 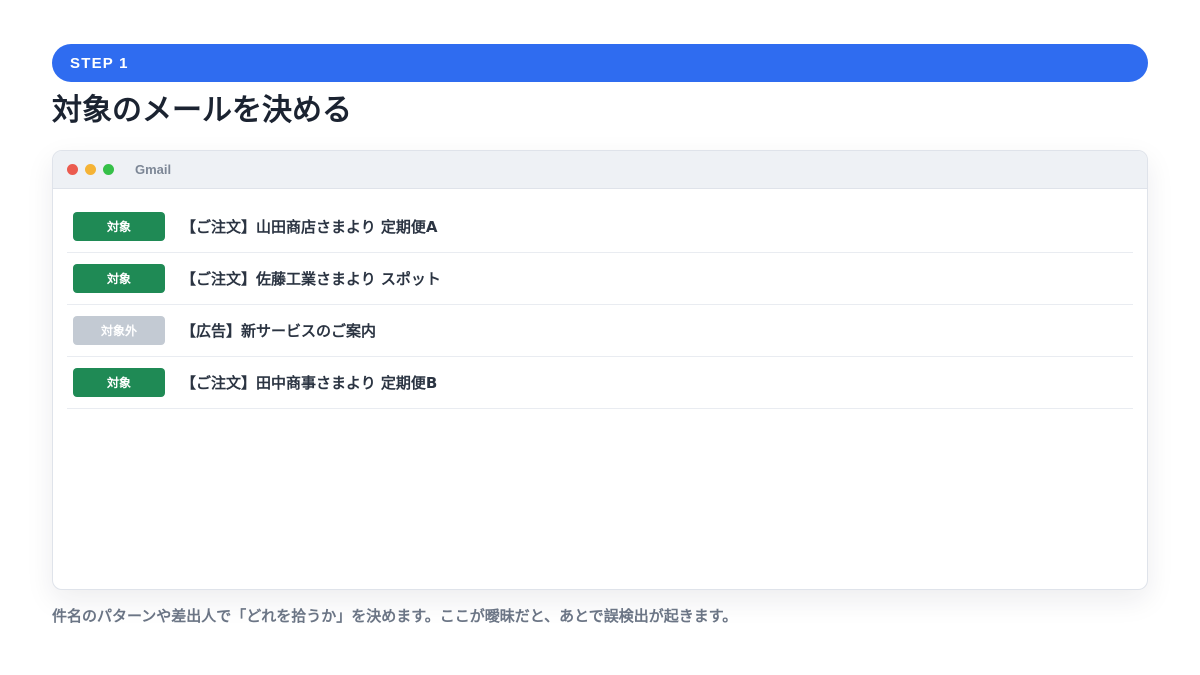 I want to click on mail-subject: 【ご注文】田中商事さまより 定期便B, so click(x=309, y=382).